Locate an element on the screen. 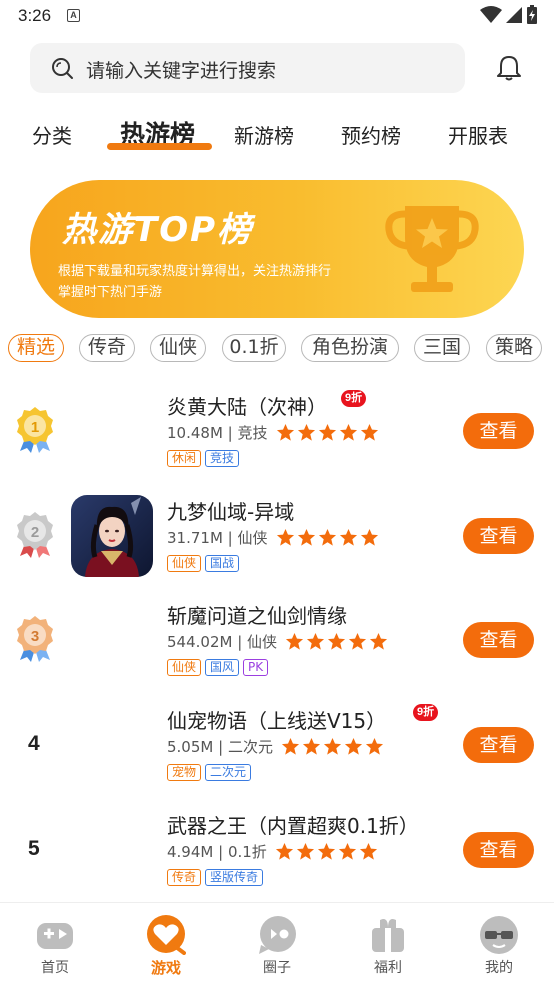 The image size is (554, 984). rank-medal-icon: 3 is located at coordinates (35, 639).